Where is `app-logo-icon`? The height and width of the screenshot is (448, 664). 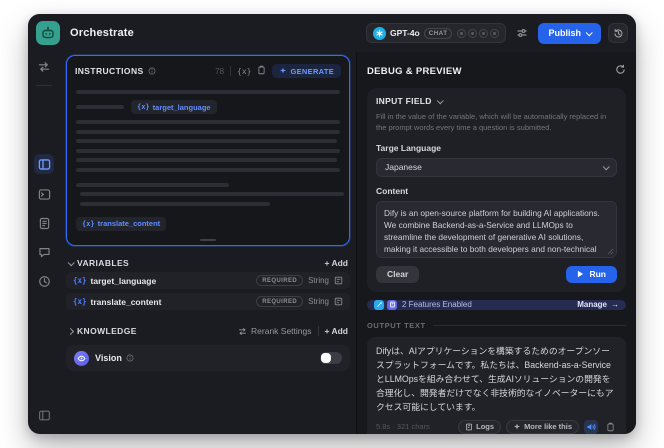
app-logo-icon is located at coordinates (48, 33).